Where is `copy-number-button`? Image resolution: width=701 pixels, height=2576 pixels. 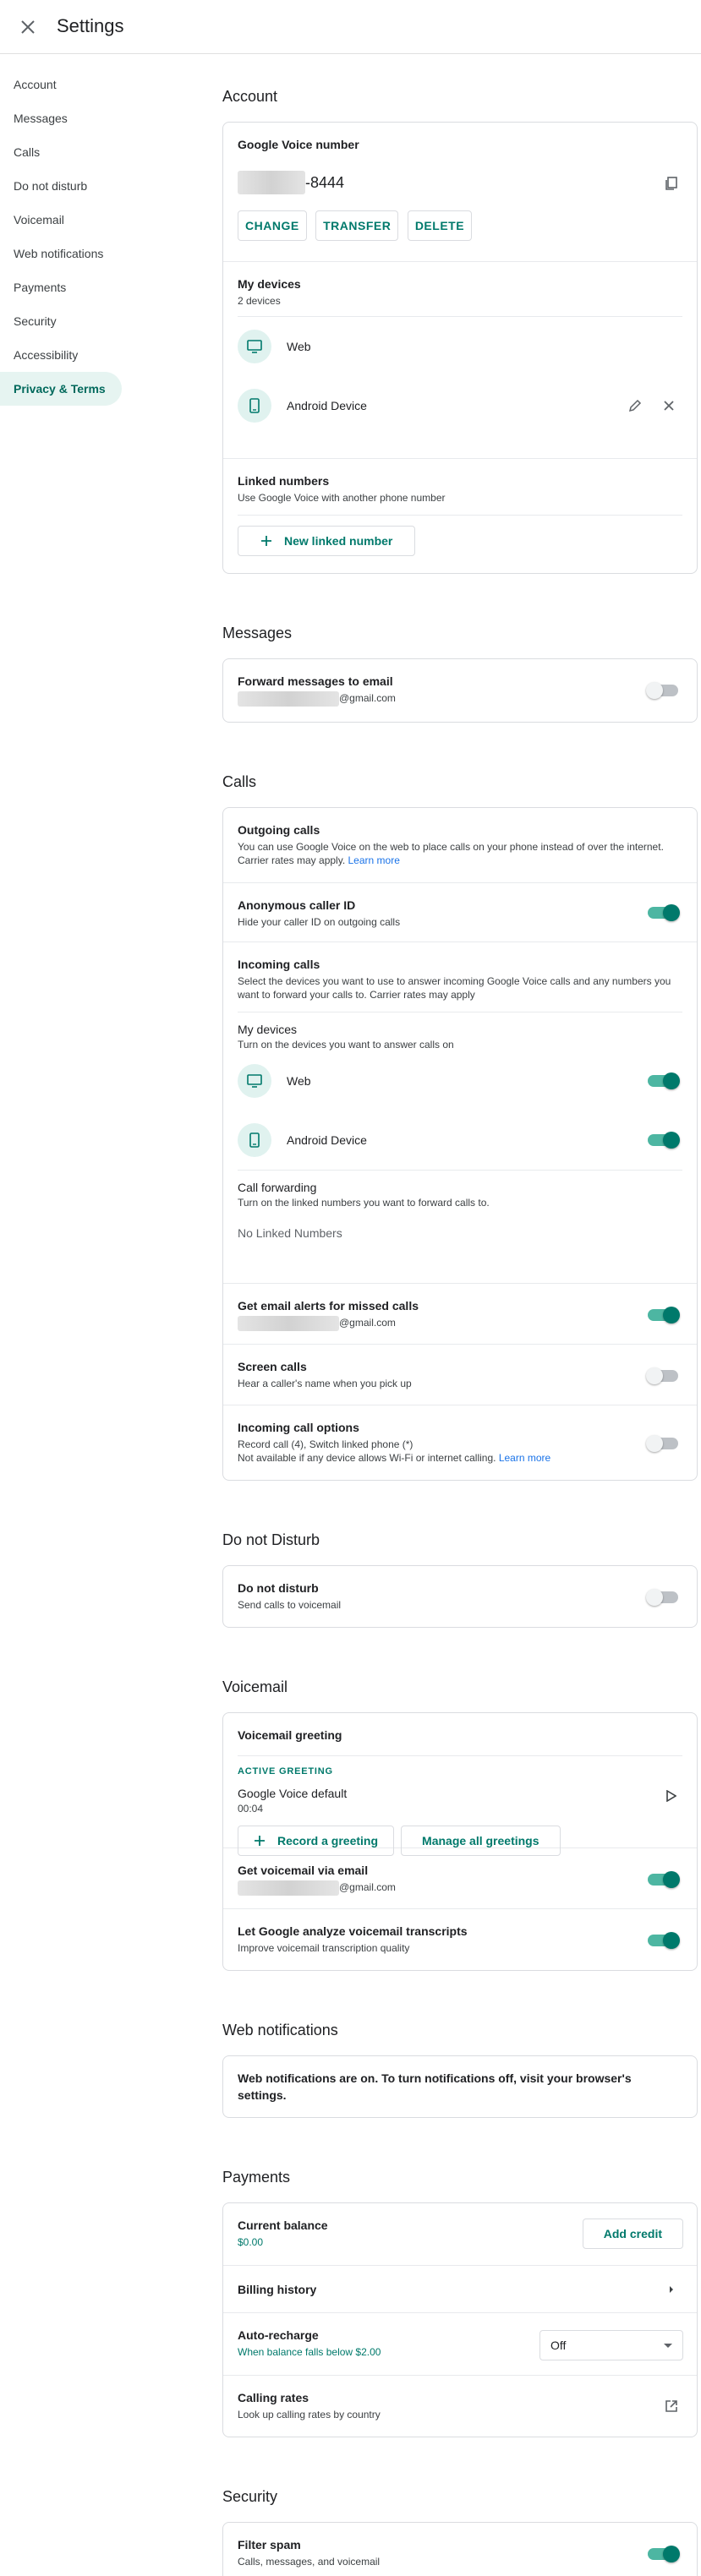 copy-number-button is located at coordinates (671, 183).